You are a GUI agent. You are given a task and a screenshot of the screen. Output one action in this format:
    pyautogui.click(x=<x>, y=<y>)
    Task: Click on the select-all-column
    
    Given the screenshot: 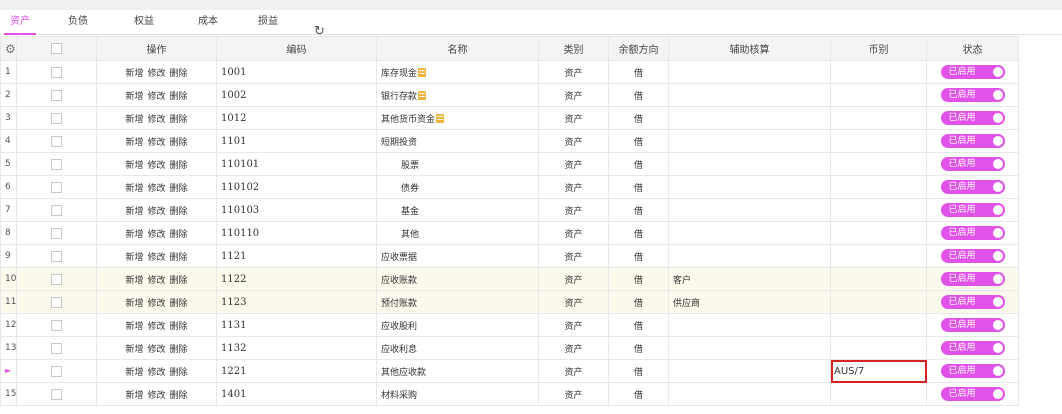 What is the action you would take?
    pyautogui.click(x=56, y=48)
    